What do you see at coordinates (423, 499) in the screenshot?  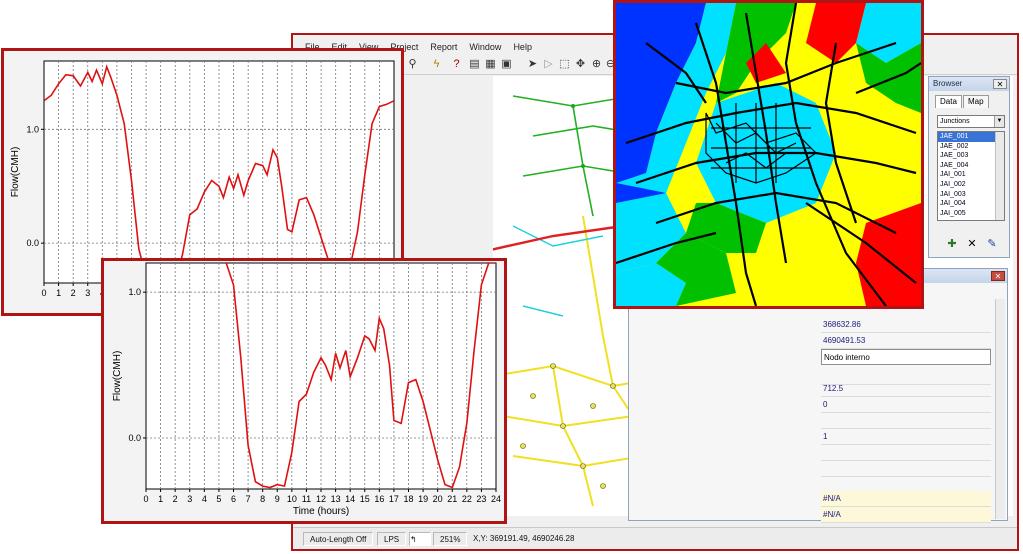 I see `x-tick-label: 19` at bounding box center [423, 499].